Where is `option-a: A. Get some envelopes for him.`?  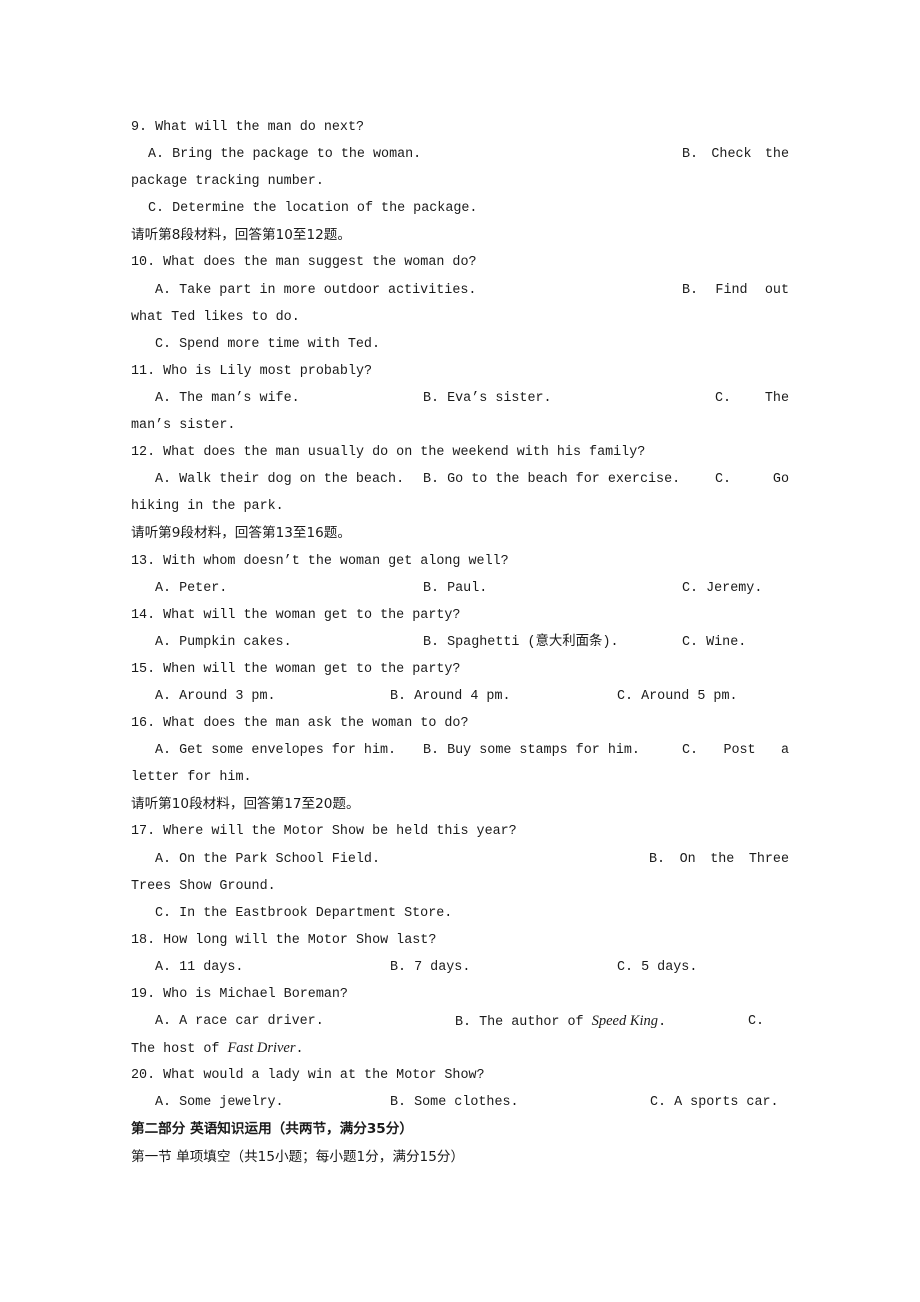
option-a: A. Get some envelopes for him. is located at coordinates (276, 751).